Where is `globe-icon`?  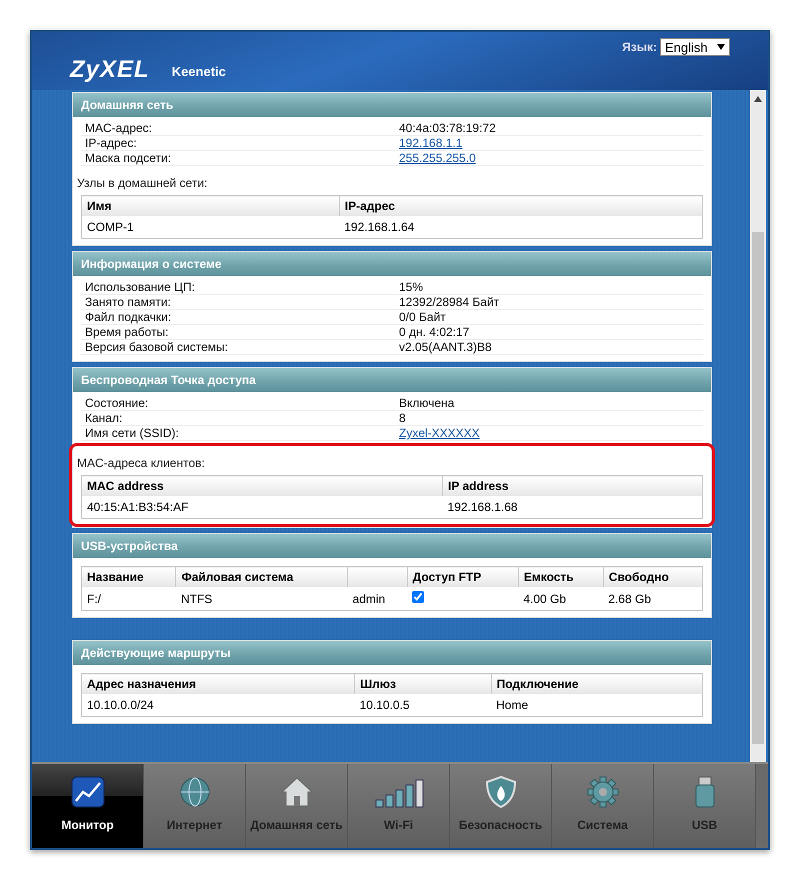
globe-icon is located at coordinates (195, 792).